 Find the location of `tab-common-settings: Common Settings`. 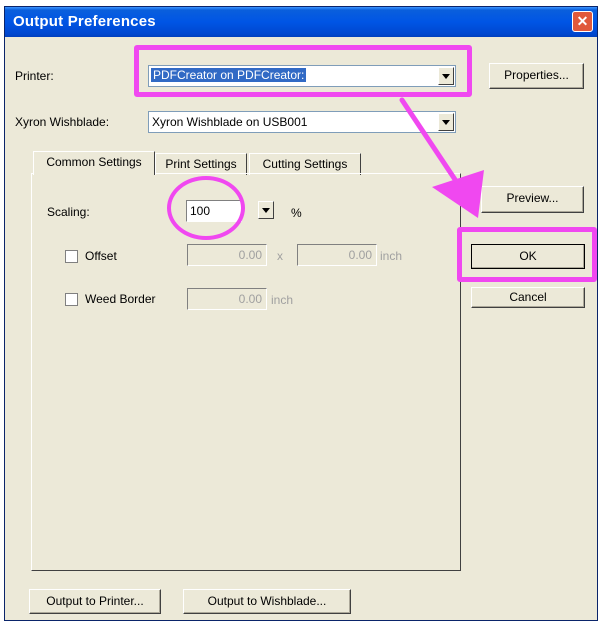

tab-common-settings: Common Settings is located at coordinates (94, 163).